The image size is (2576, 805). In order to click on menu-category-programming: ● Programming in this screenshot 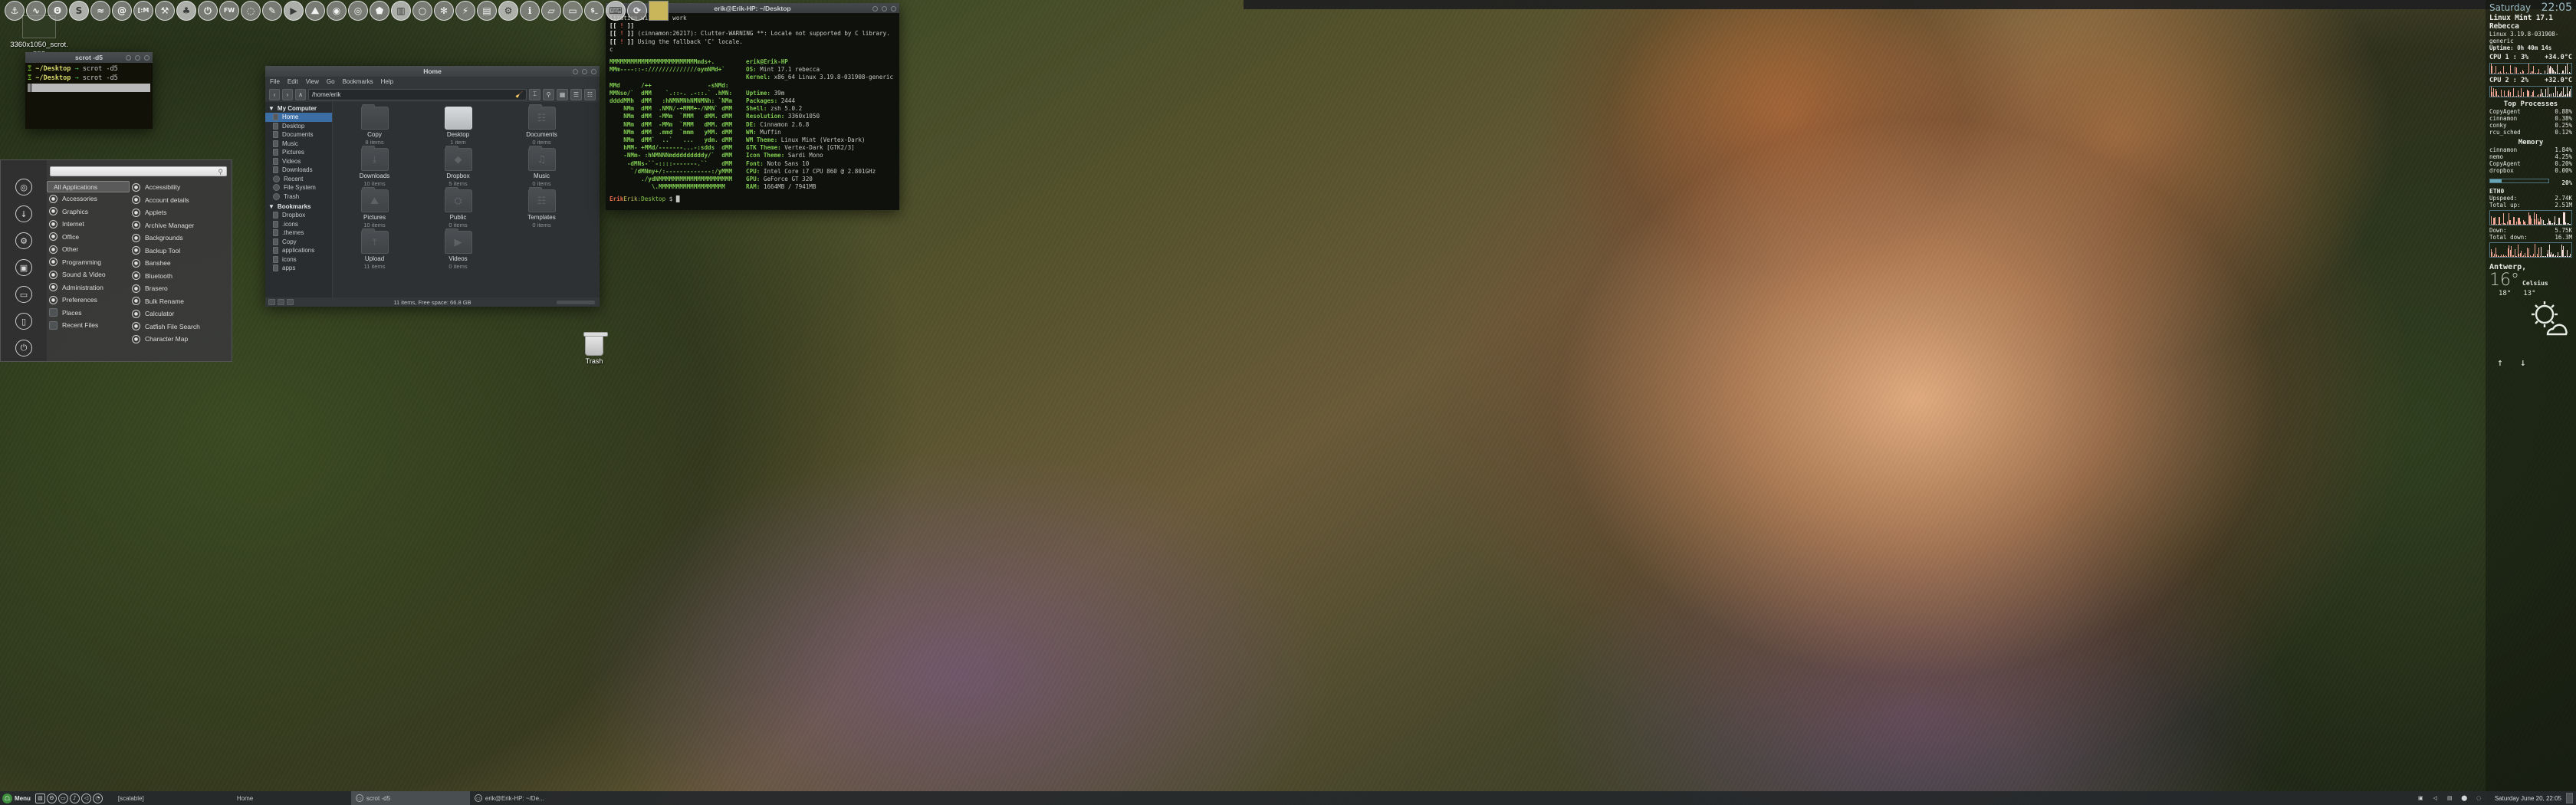, I will do `click(89, 262)`.